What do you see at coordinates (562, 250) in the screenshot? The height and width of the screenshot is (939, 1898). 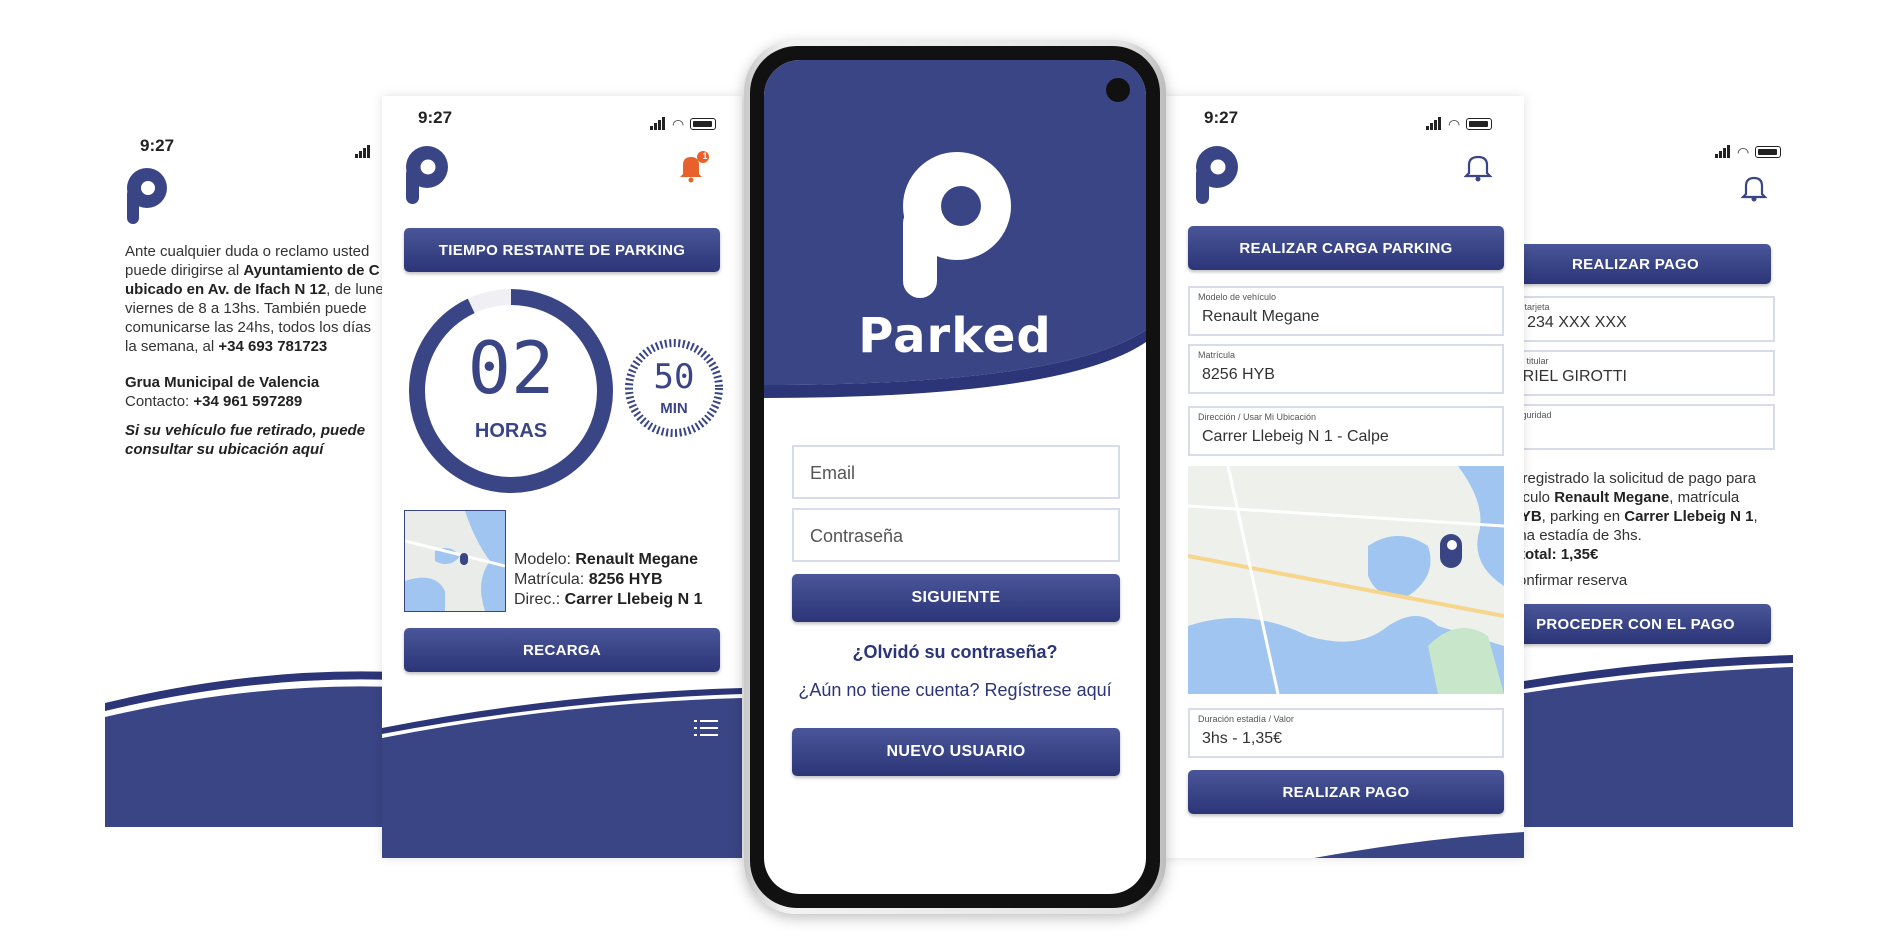 I see `remaining-time-title: TIEMPO RESTANTE DE PARKING` at bounding box center [562, 250].